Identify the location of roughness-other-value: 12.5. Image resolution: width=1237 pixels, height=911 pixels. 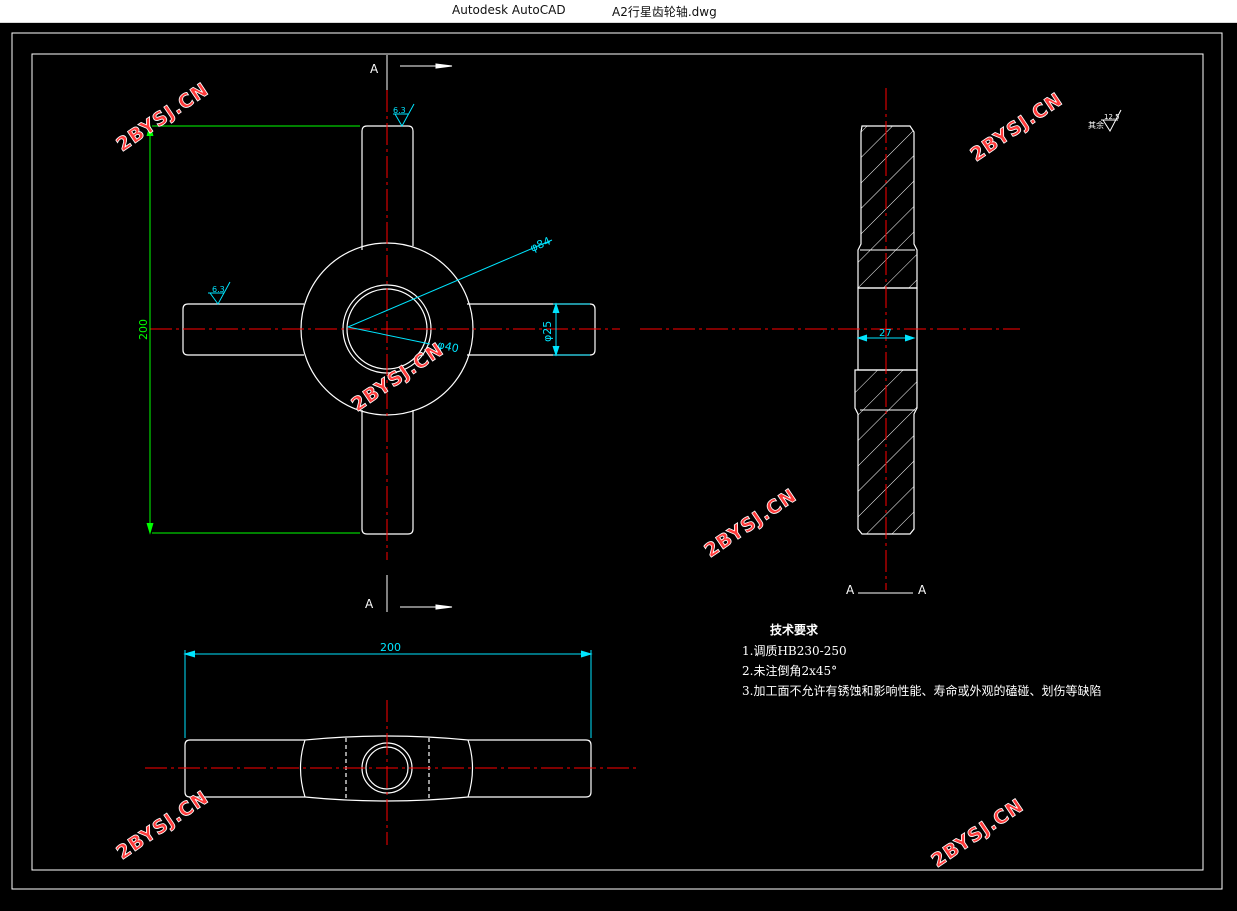
(1112, 117).